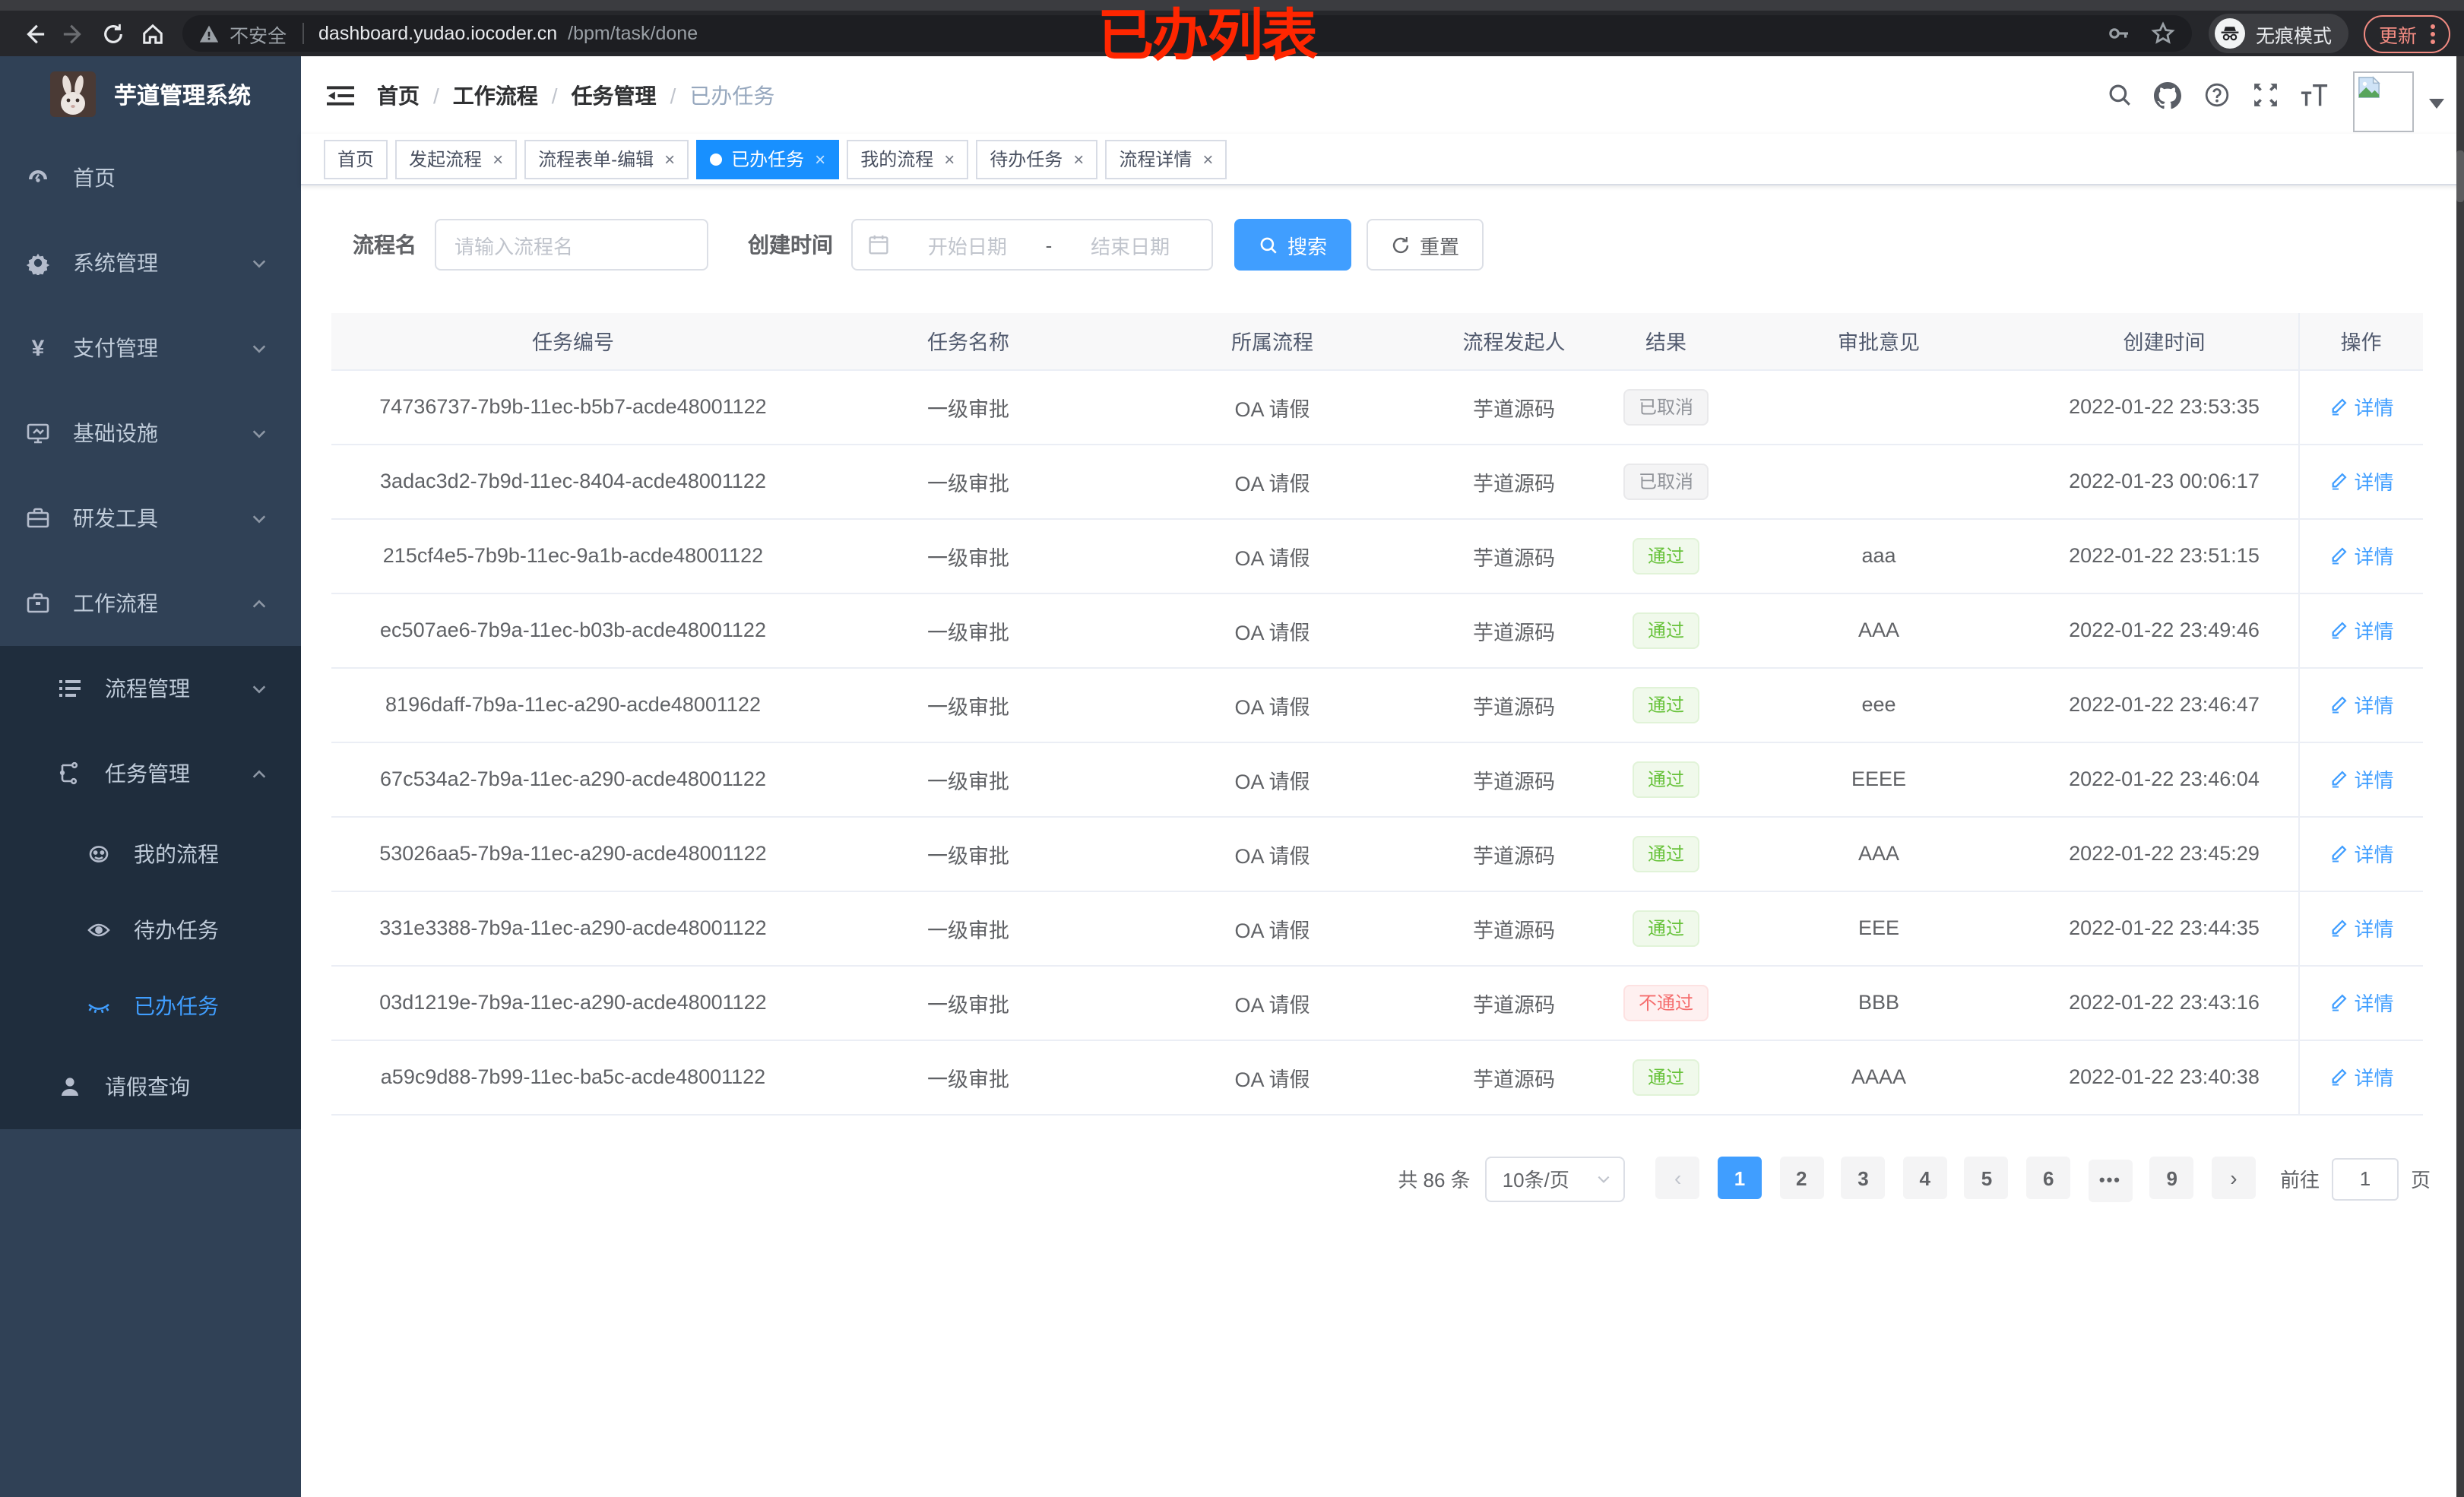  What do you see at coordinates (1666, 704) in the screenshot?
I see `result-tag: 通过` at bounding box center [1666, 704].